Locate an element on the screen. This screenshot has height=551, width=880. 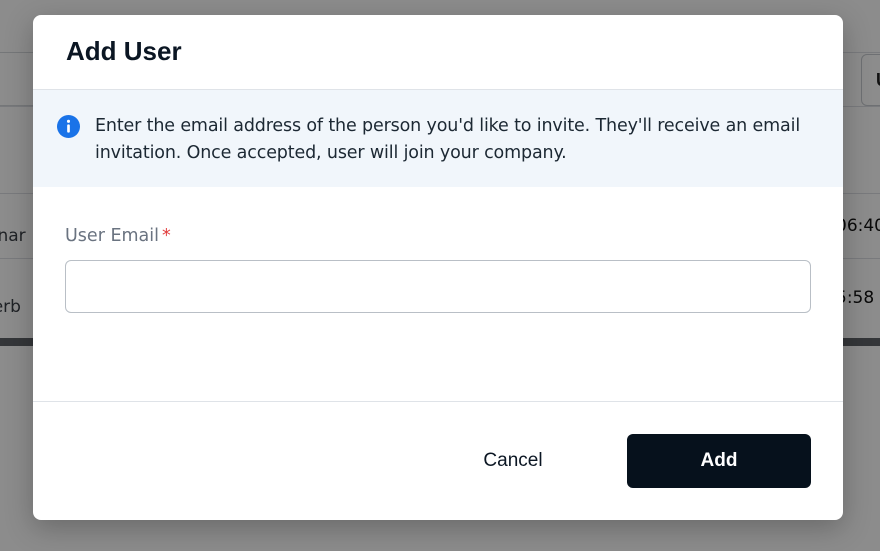
dialog-header: Add User is located at coordinates (438, 52).